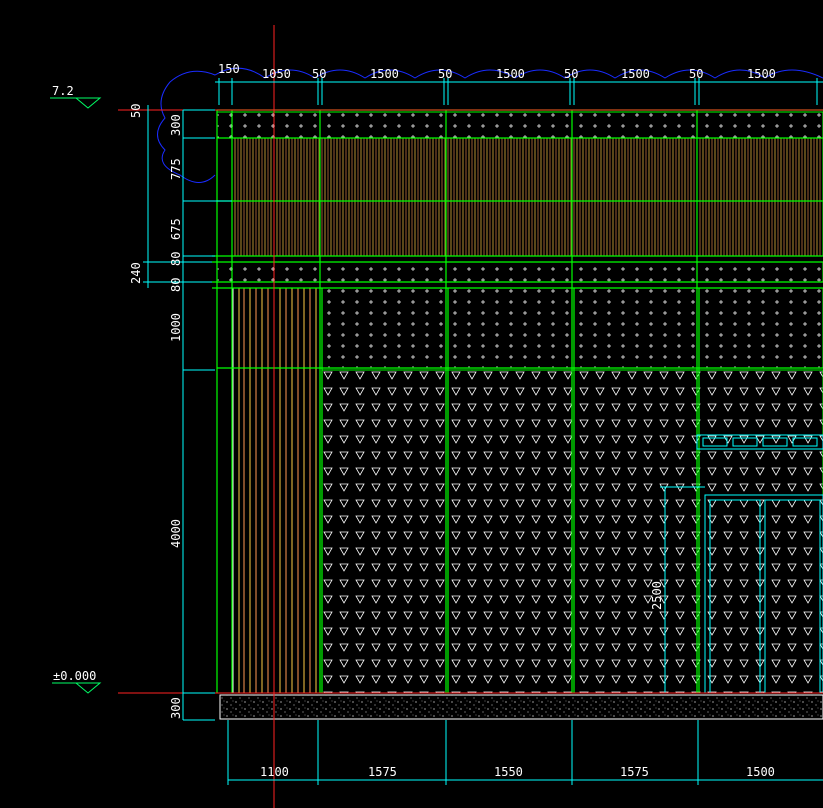  Describe the element at coordinates (519, 125) in the screenshot. I see `parapet-band` at that location.